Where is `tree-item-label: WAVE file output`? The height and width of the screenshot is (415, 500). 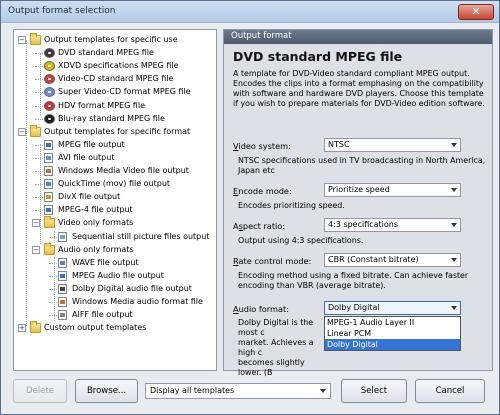 tree-item-label: WAVE file output is located at coordinates (105, 262).